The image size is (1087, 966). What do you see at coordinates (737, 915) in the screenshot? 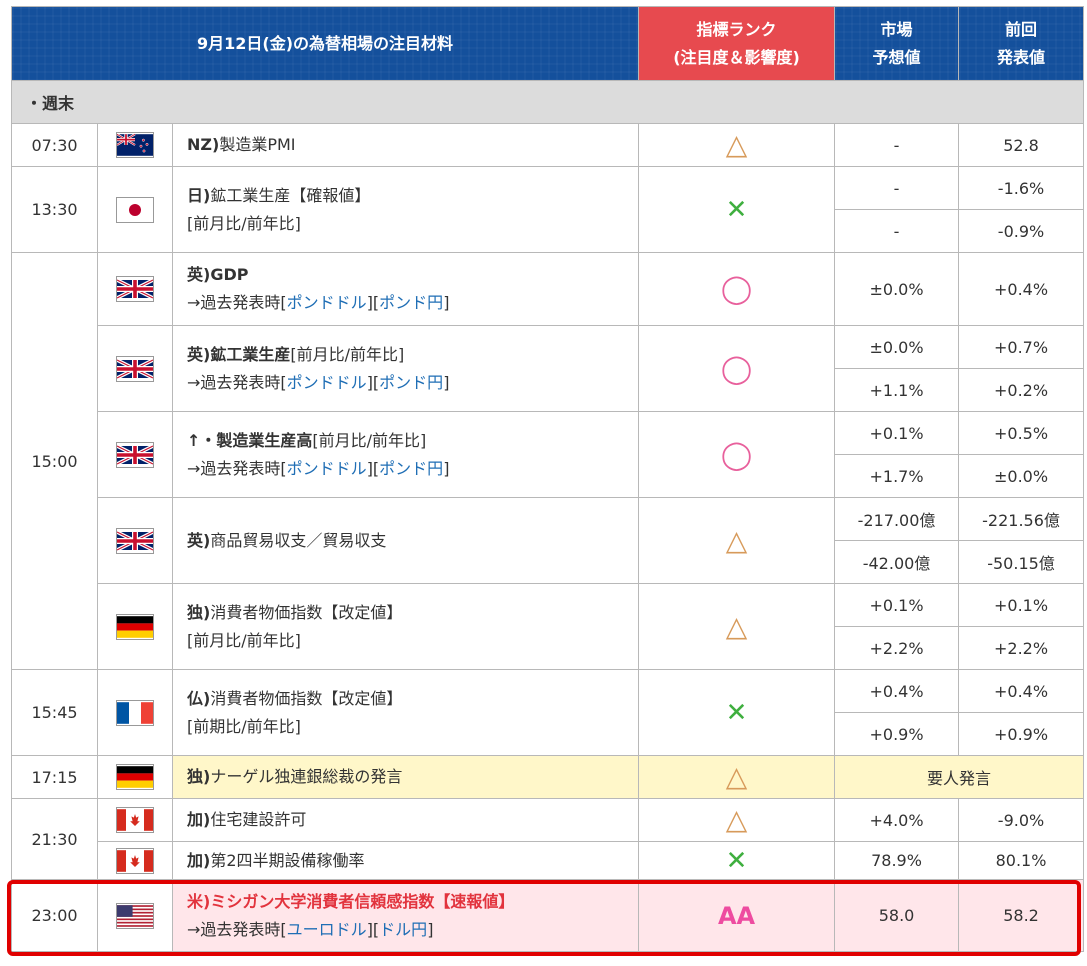
I see `rank-aa-badge: AA` at bounding box center [737, 915].